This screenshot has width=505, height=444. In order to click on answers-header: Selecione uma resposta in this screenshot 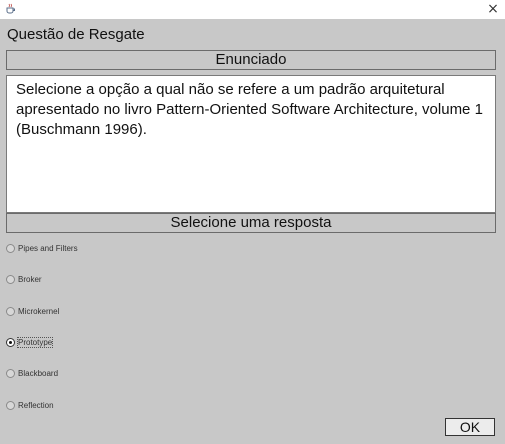, I will do `click(251, 223)`.